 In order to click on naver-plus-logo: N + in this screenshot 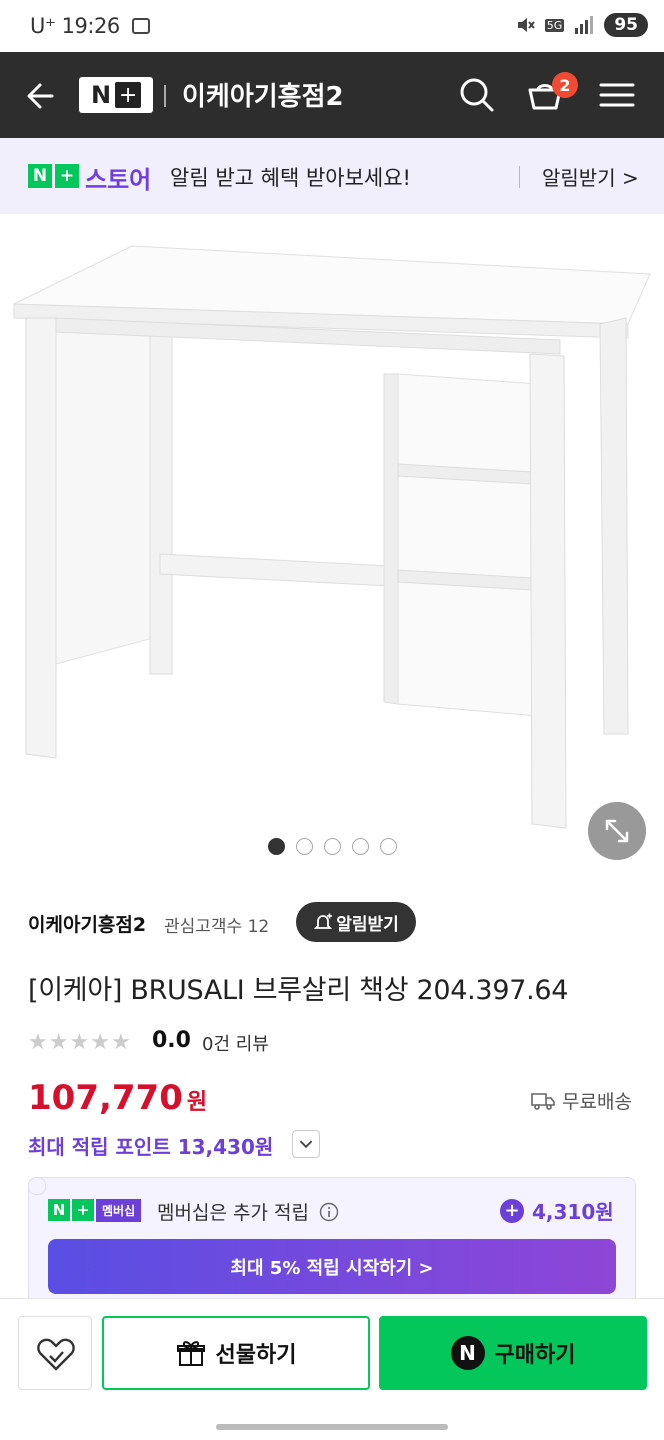, I will do `click(116, 95)`.